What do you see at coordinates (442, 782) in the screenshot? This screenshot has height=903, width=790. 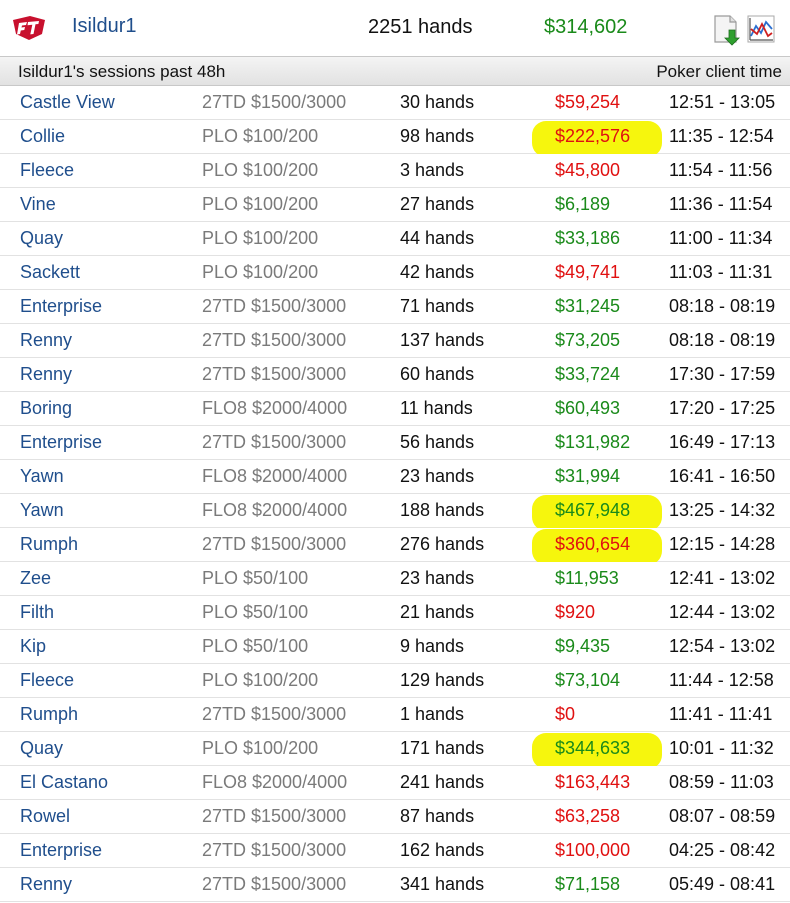 I see `session-hands: 241 hands` at bounding box center [442, 782].